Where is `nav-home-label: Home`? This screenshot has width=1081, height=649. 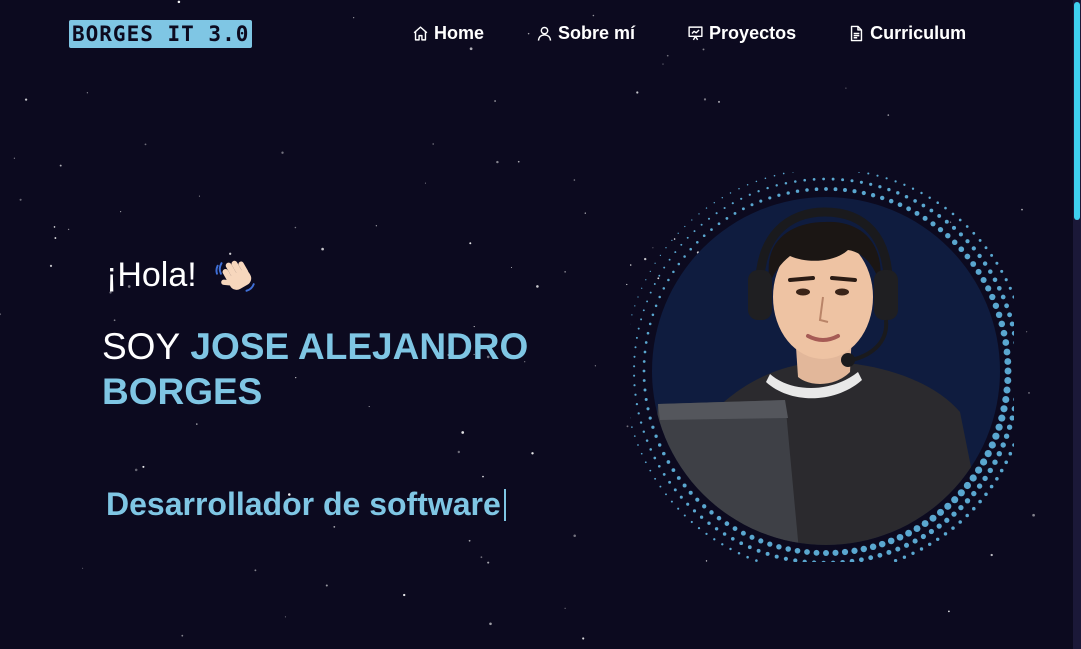 nav-home-label: Home is located at coordinates (459, 32).